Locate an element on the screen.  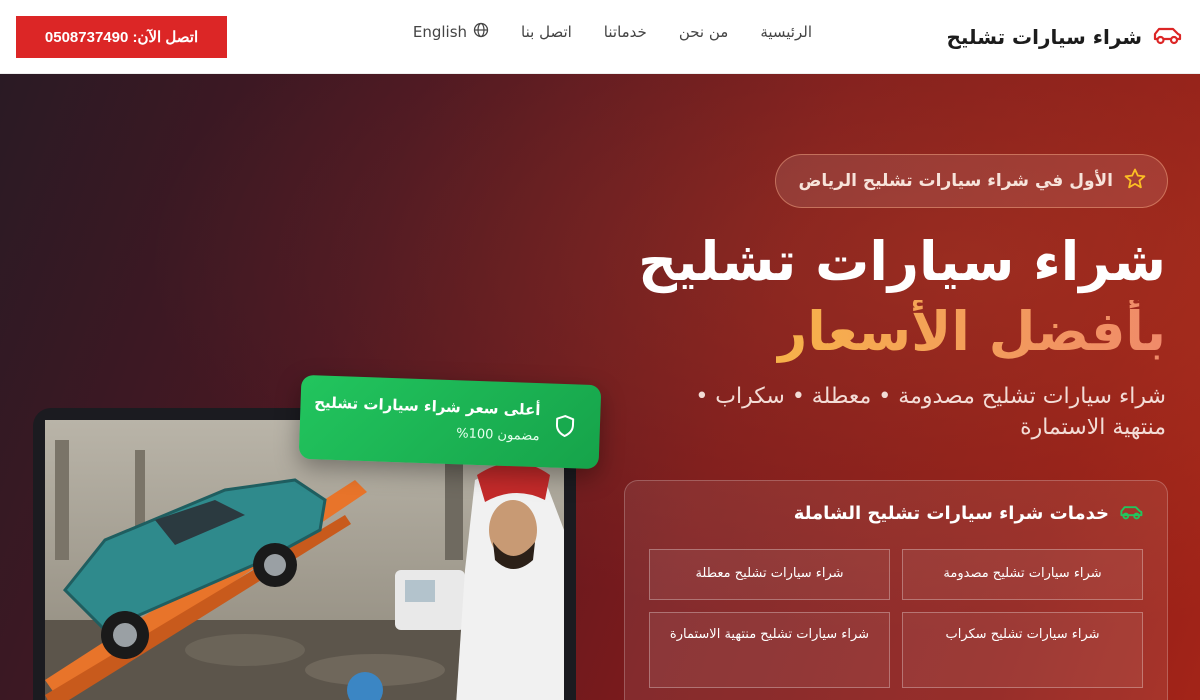
service-item-broken: شراء سيارات تشليح معطلة is located at coordinates (769, 574).